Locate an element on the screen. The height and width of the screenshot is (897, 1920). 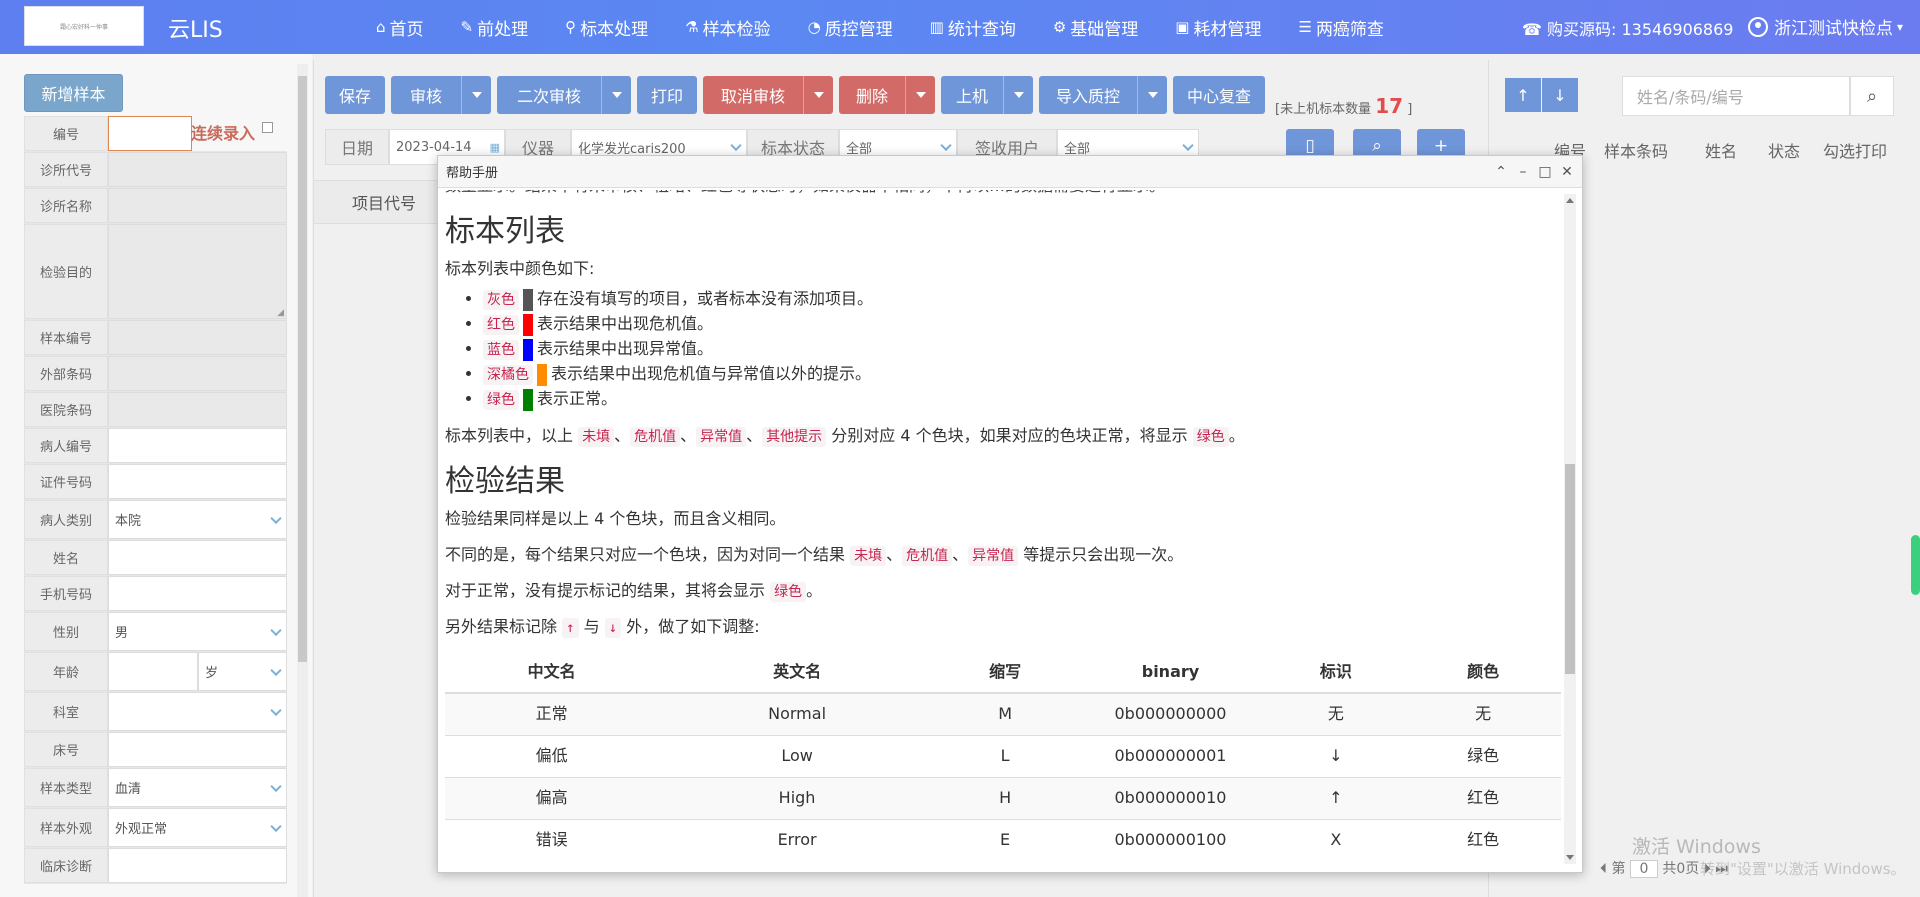
nav-label: 样本检验 is located at coordinates (736, 29).